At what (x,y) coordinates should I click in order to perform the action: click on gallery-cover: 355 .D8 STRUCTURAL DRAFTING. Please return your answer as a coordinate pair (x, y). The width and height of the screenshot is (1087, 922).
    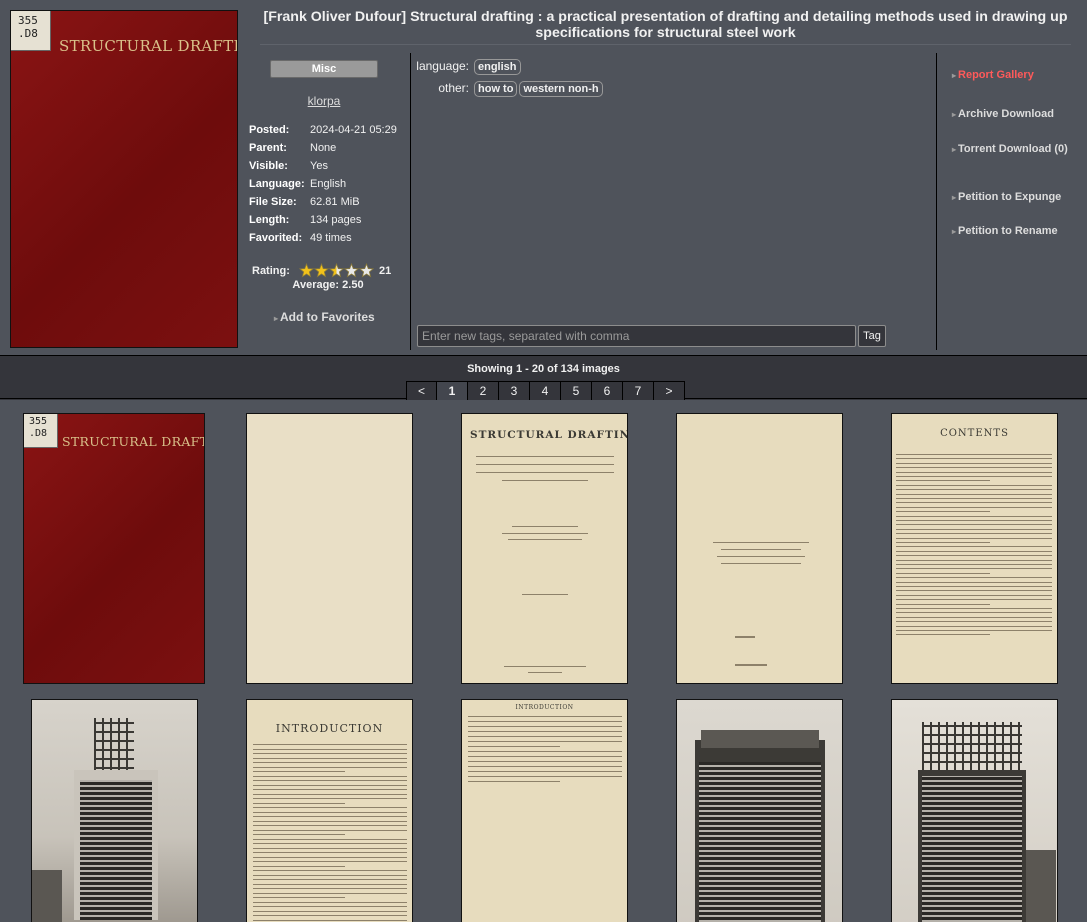
    Looking at the image, I should click on (124, 179).